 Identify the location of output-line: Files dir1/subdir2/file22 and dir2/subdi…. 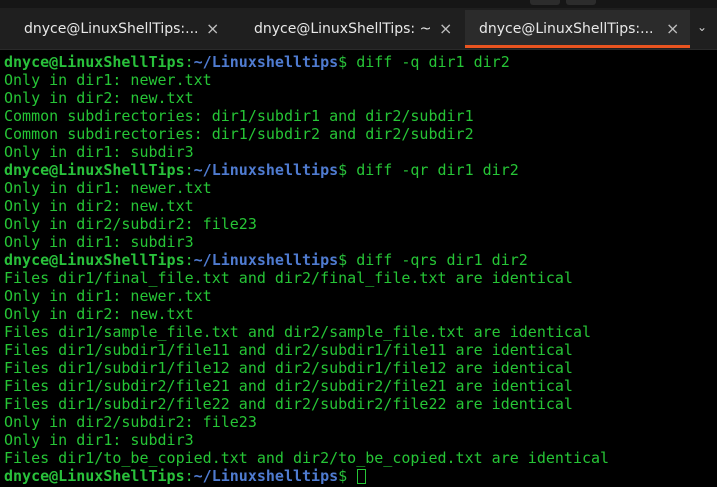
(288, 404).